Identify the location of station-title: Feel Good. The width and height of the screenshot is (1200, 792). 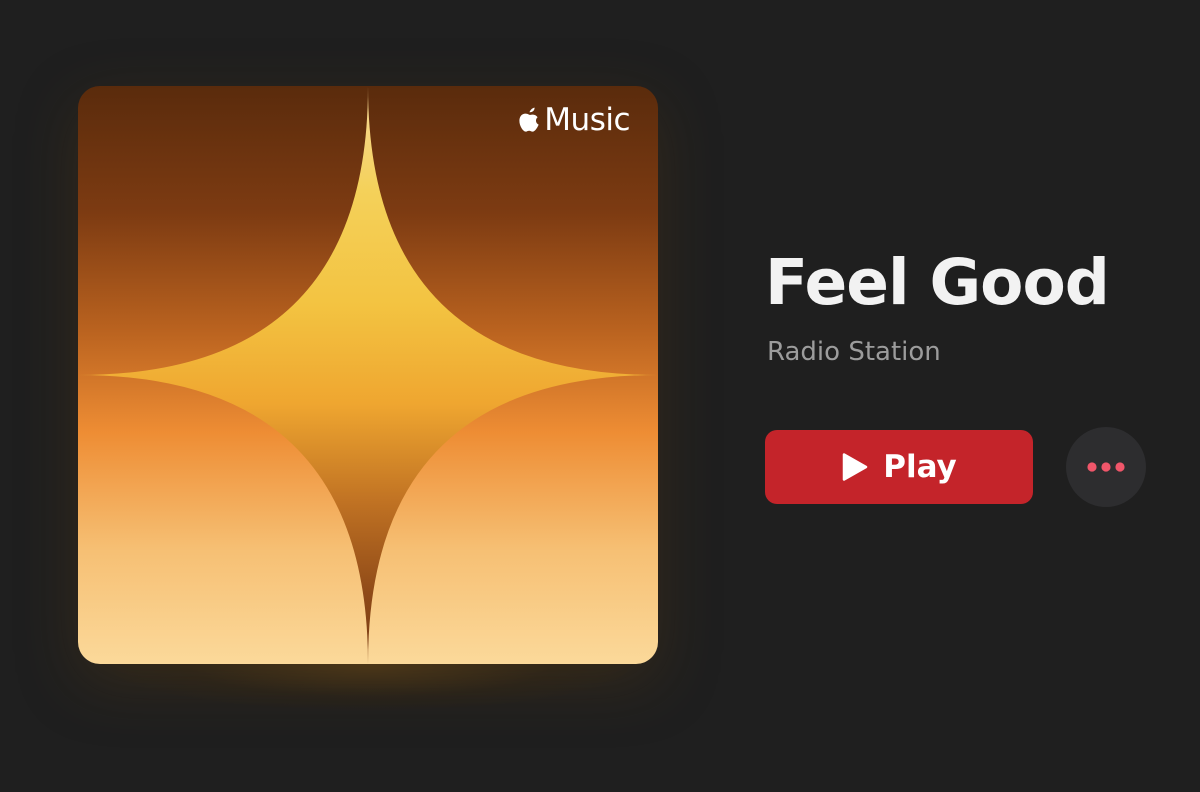
(937, 282).